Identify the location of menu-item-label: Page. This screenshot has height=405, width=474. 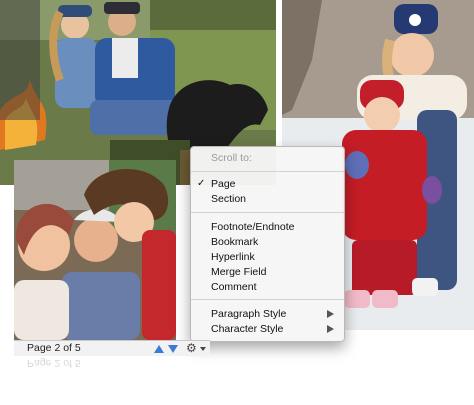
(223, 184).